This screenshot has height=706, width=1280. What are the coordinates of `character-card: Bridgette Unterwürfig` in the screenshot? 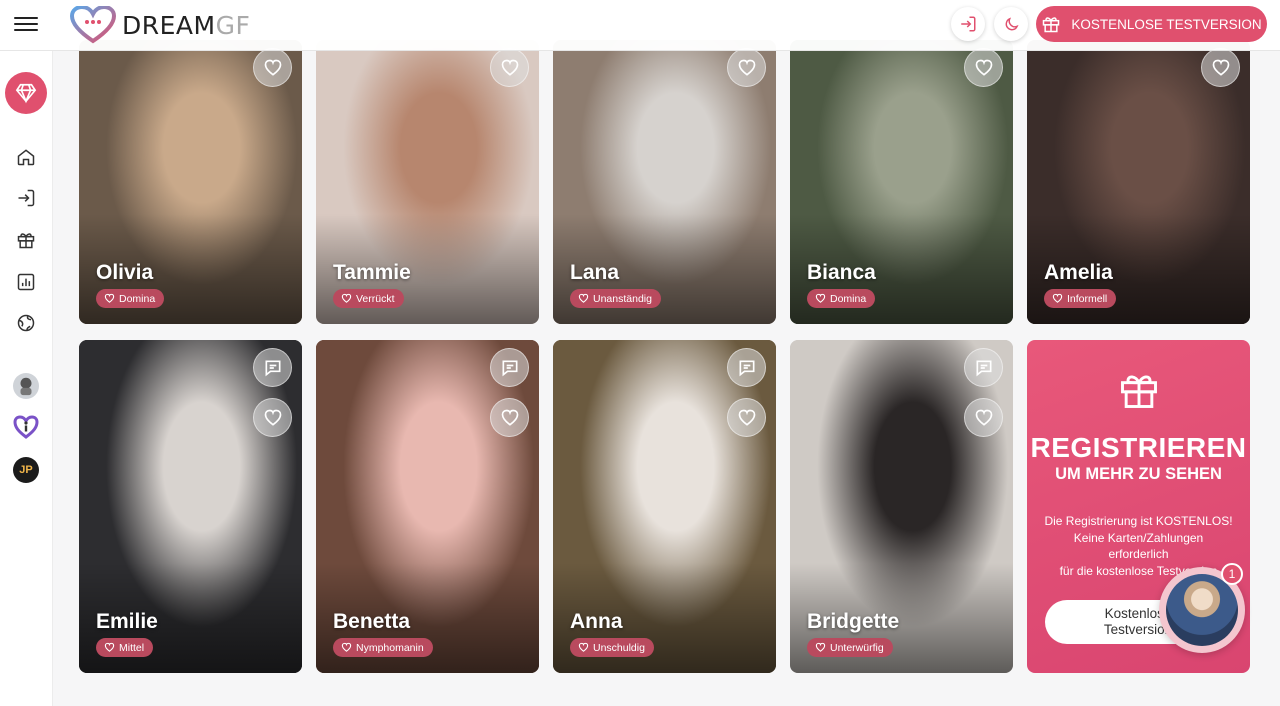 It's located at (901, 506).